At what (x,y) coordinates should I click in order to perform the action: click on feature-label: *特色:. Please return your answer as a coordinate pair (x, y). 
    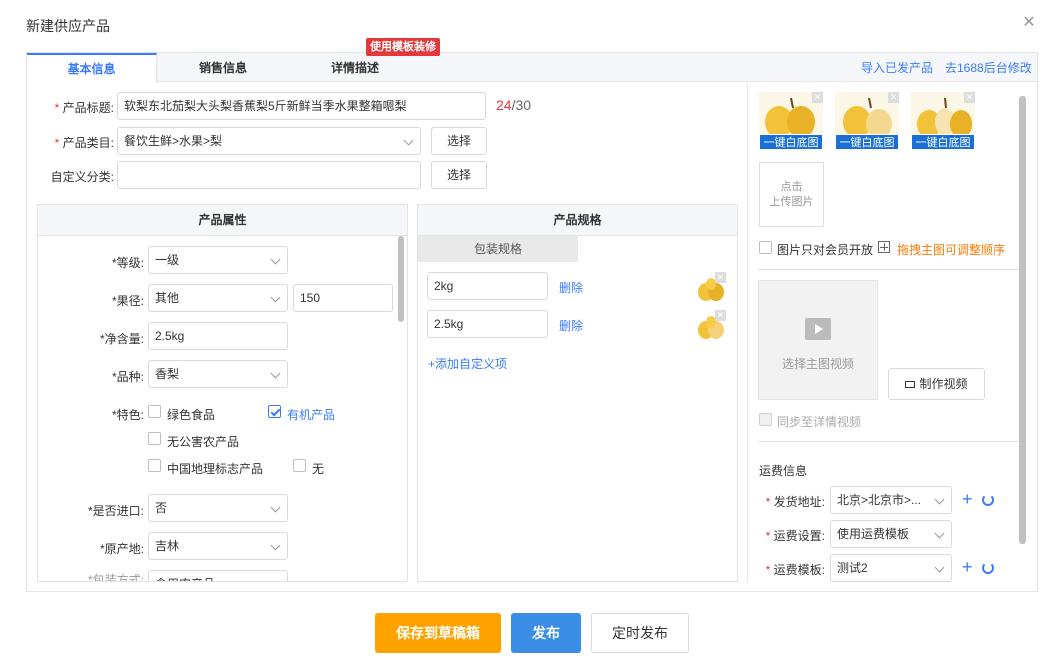
    Looking at the image, I should click on (127, 415).